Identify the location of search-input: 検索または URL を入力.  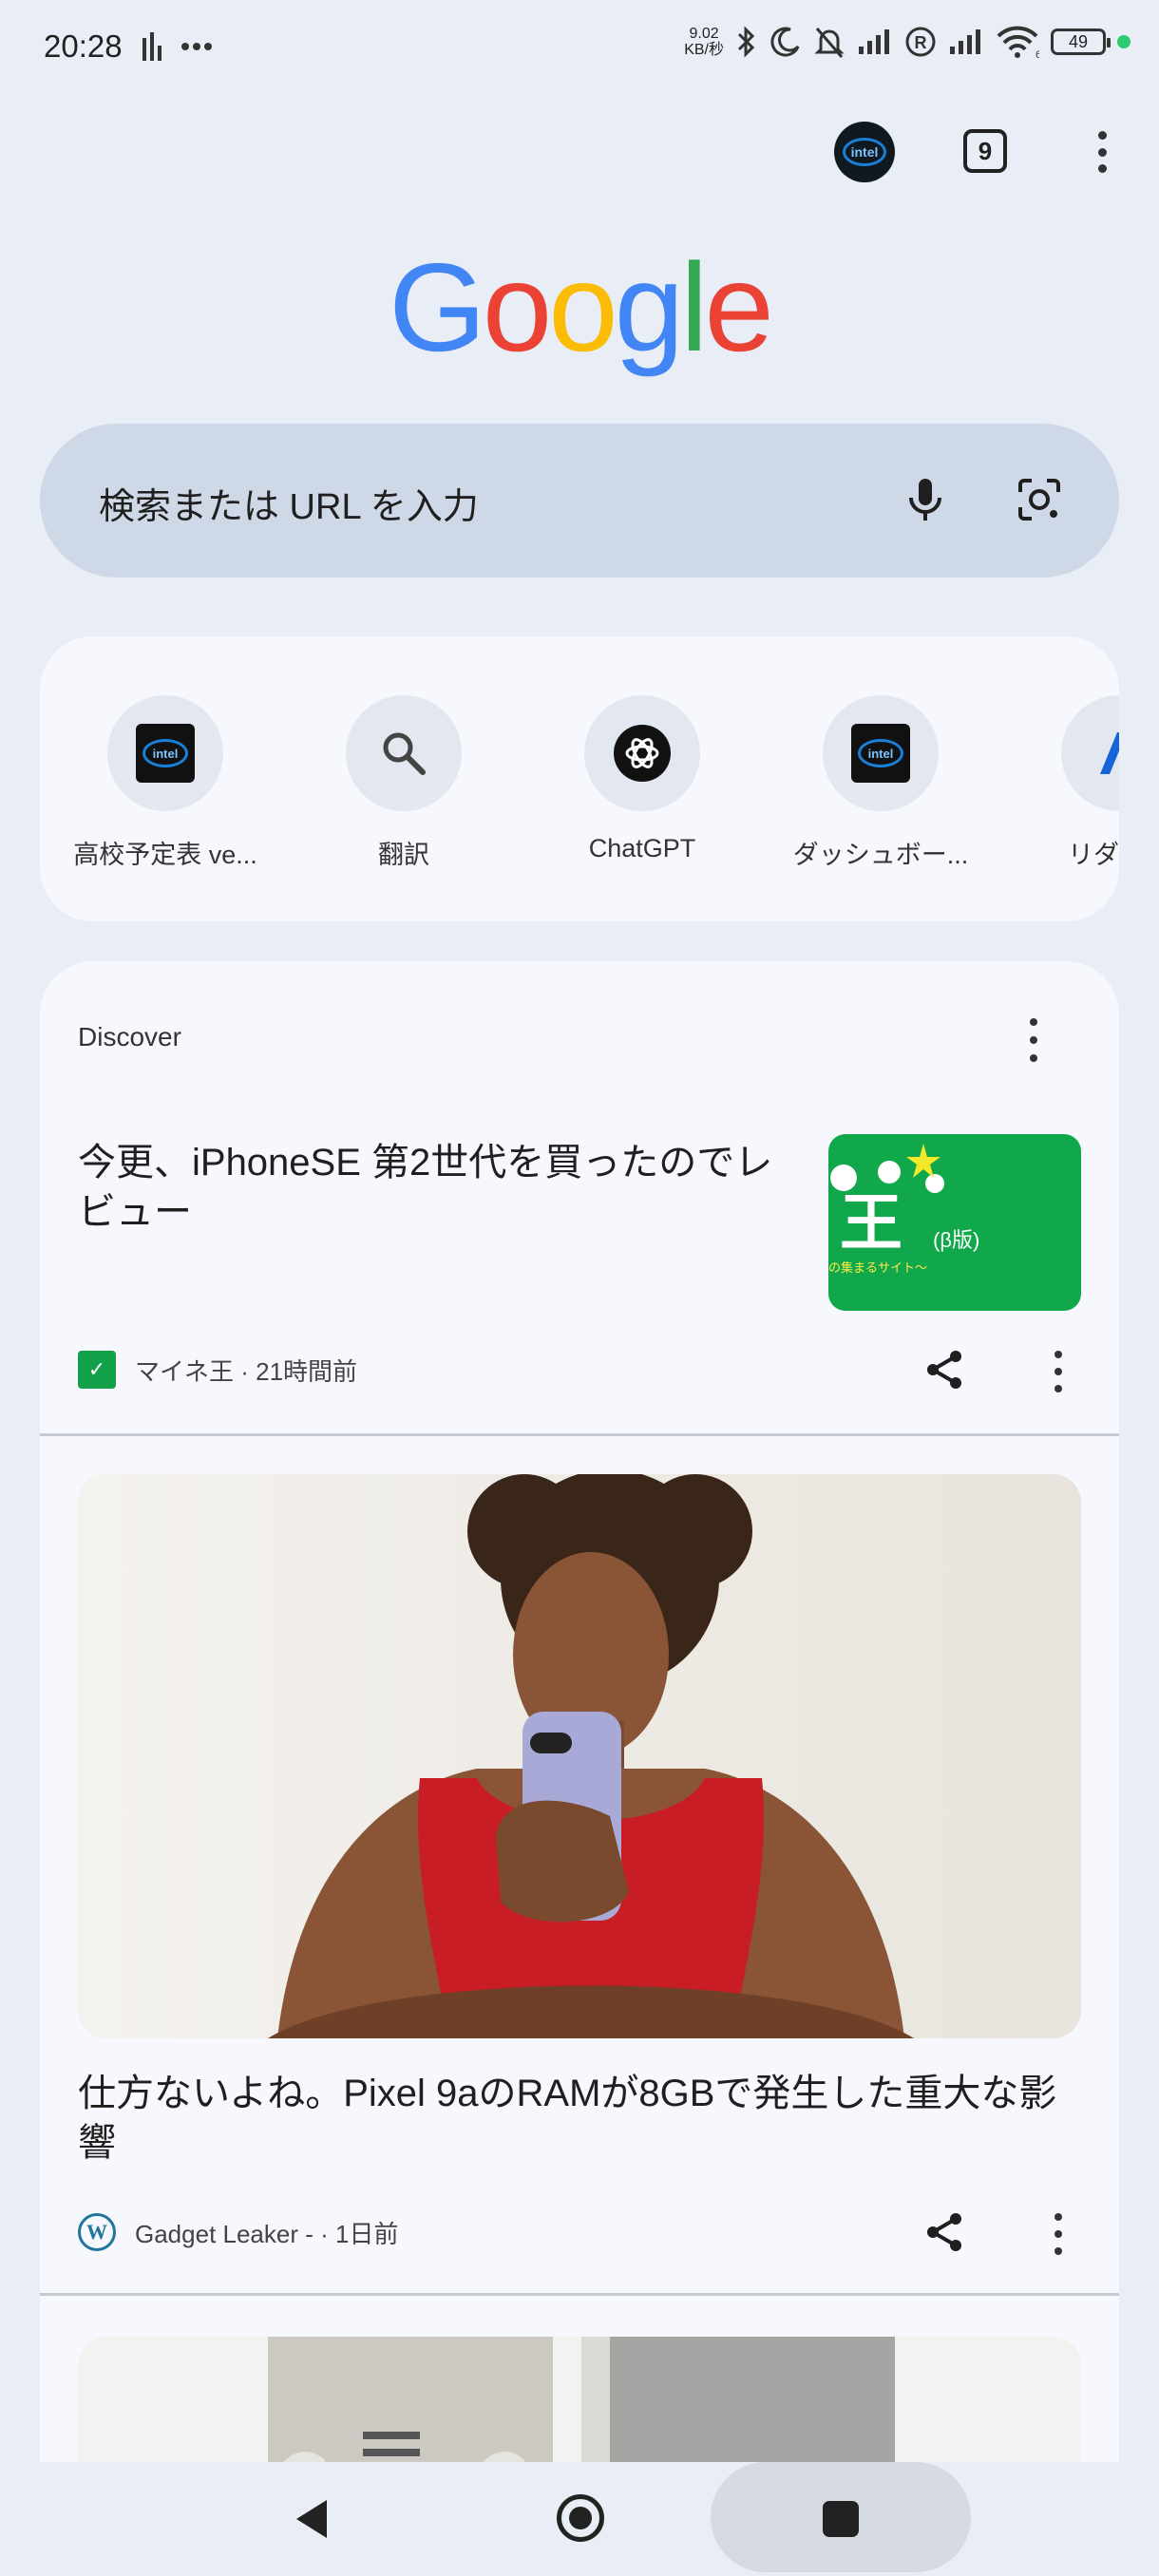
(289, 503).